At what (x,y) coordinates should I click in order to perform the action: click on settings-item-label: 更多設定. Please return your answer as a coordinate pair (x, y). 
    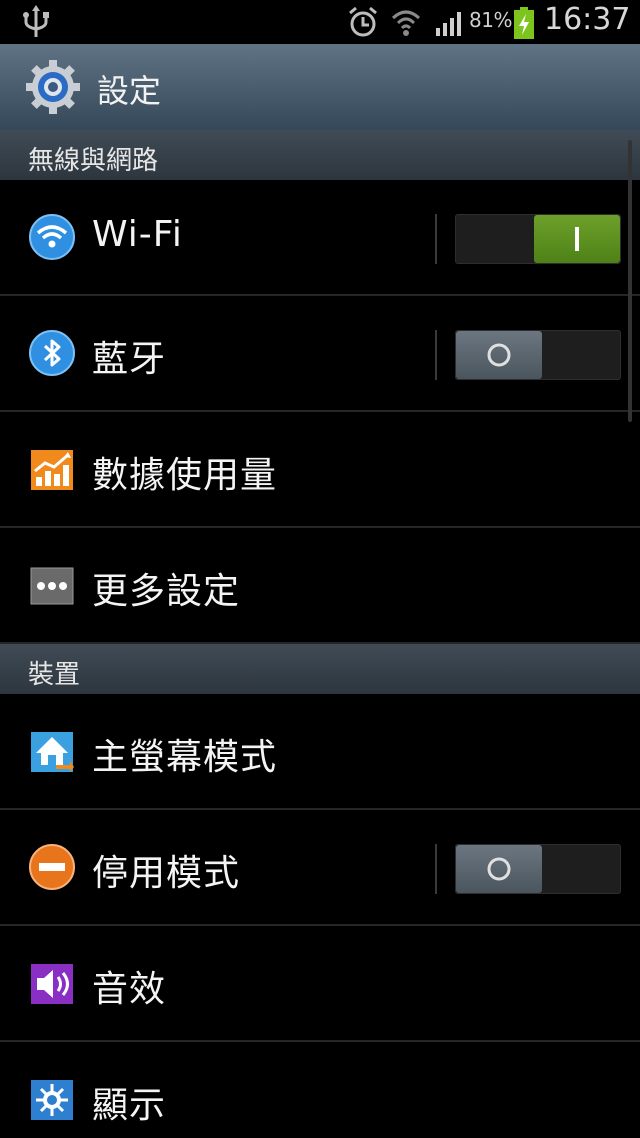
    Looking at the image, I should click on (166, 591).